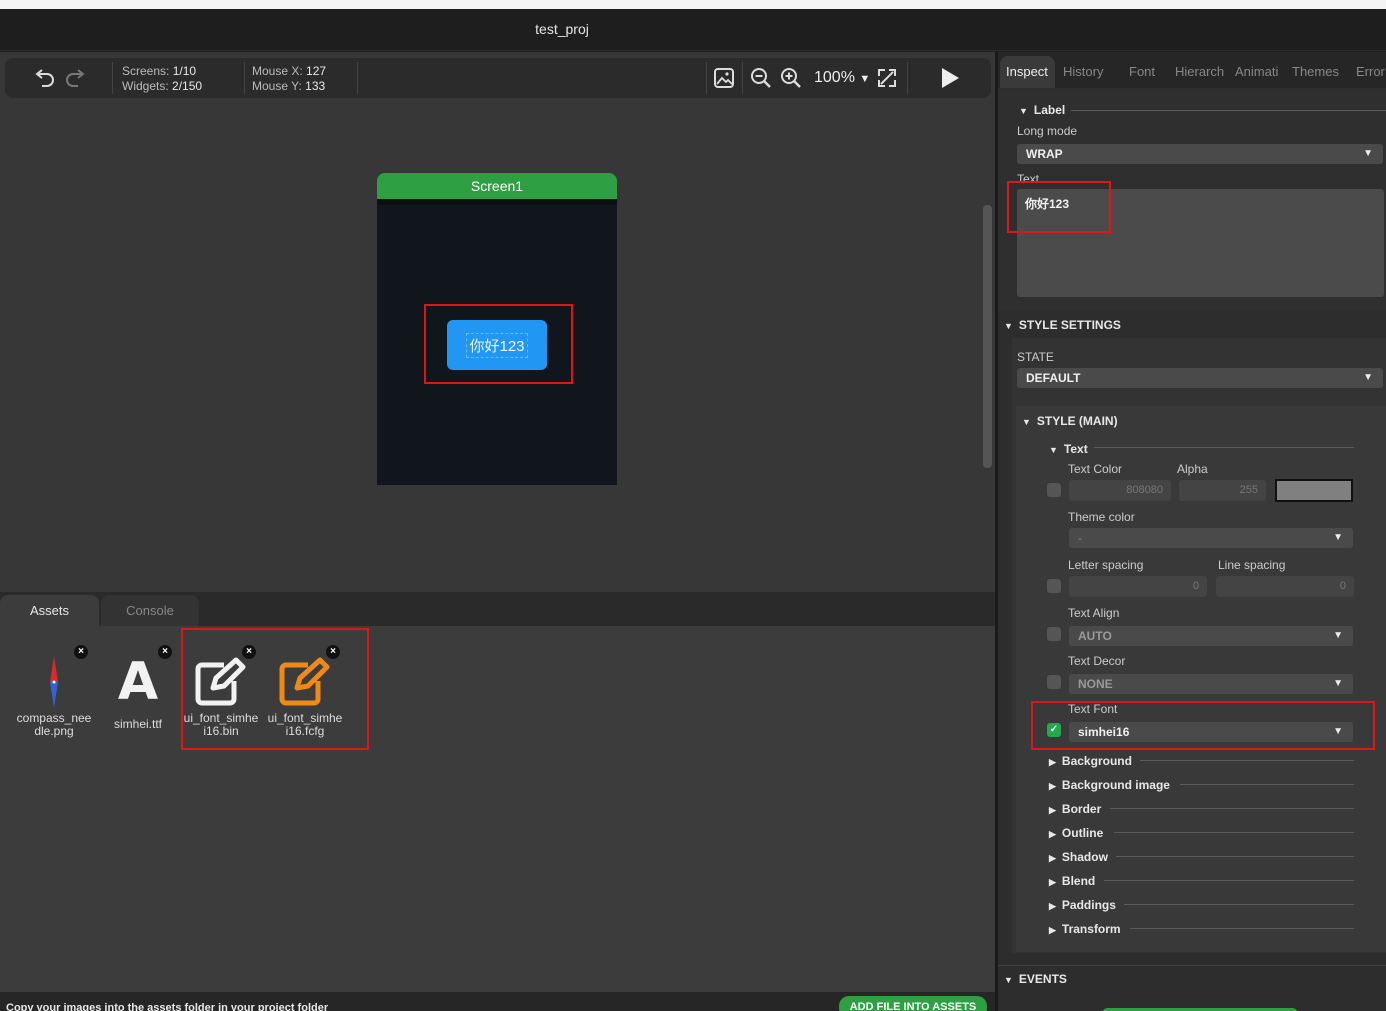 This screenshot has height=1011, width=1386. I want to click on text-color-checkbox, so click(1054, 490).